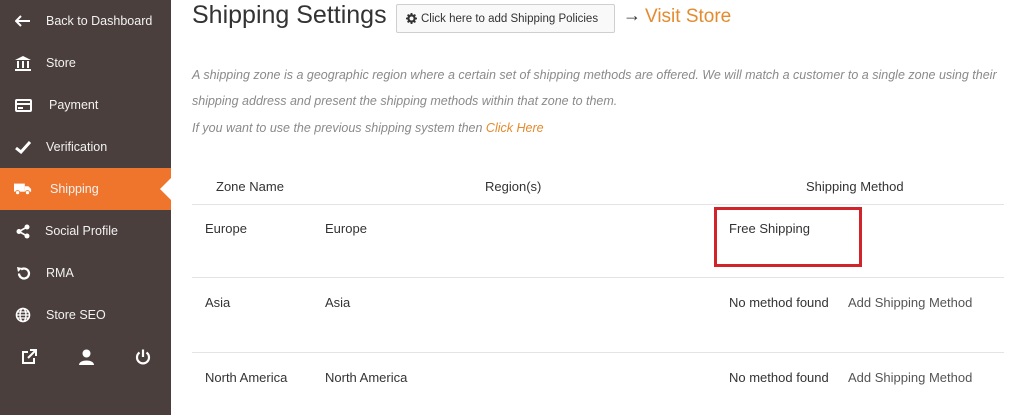  Describe the element at coordinates (513, 186) in the screenshot. I see `column-header-regions: Region(s)` at that location.